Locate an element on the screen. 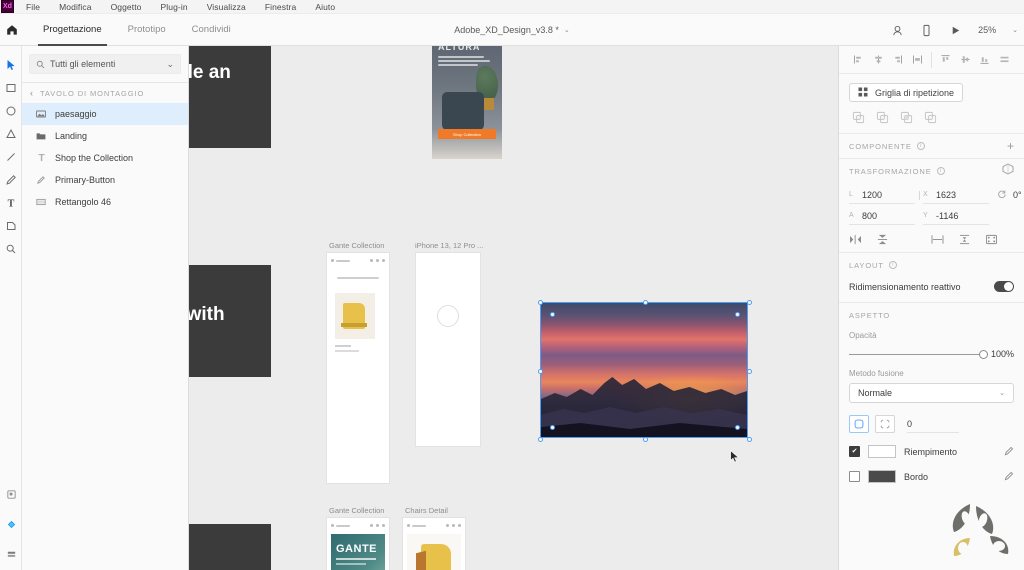 The height and width of the screenshot is (570, 1024). boolean-add-icon is located at coordinates (858, 117).